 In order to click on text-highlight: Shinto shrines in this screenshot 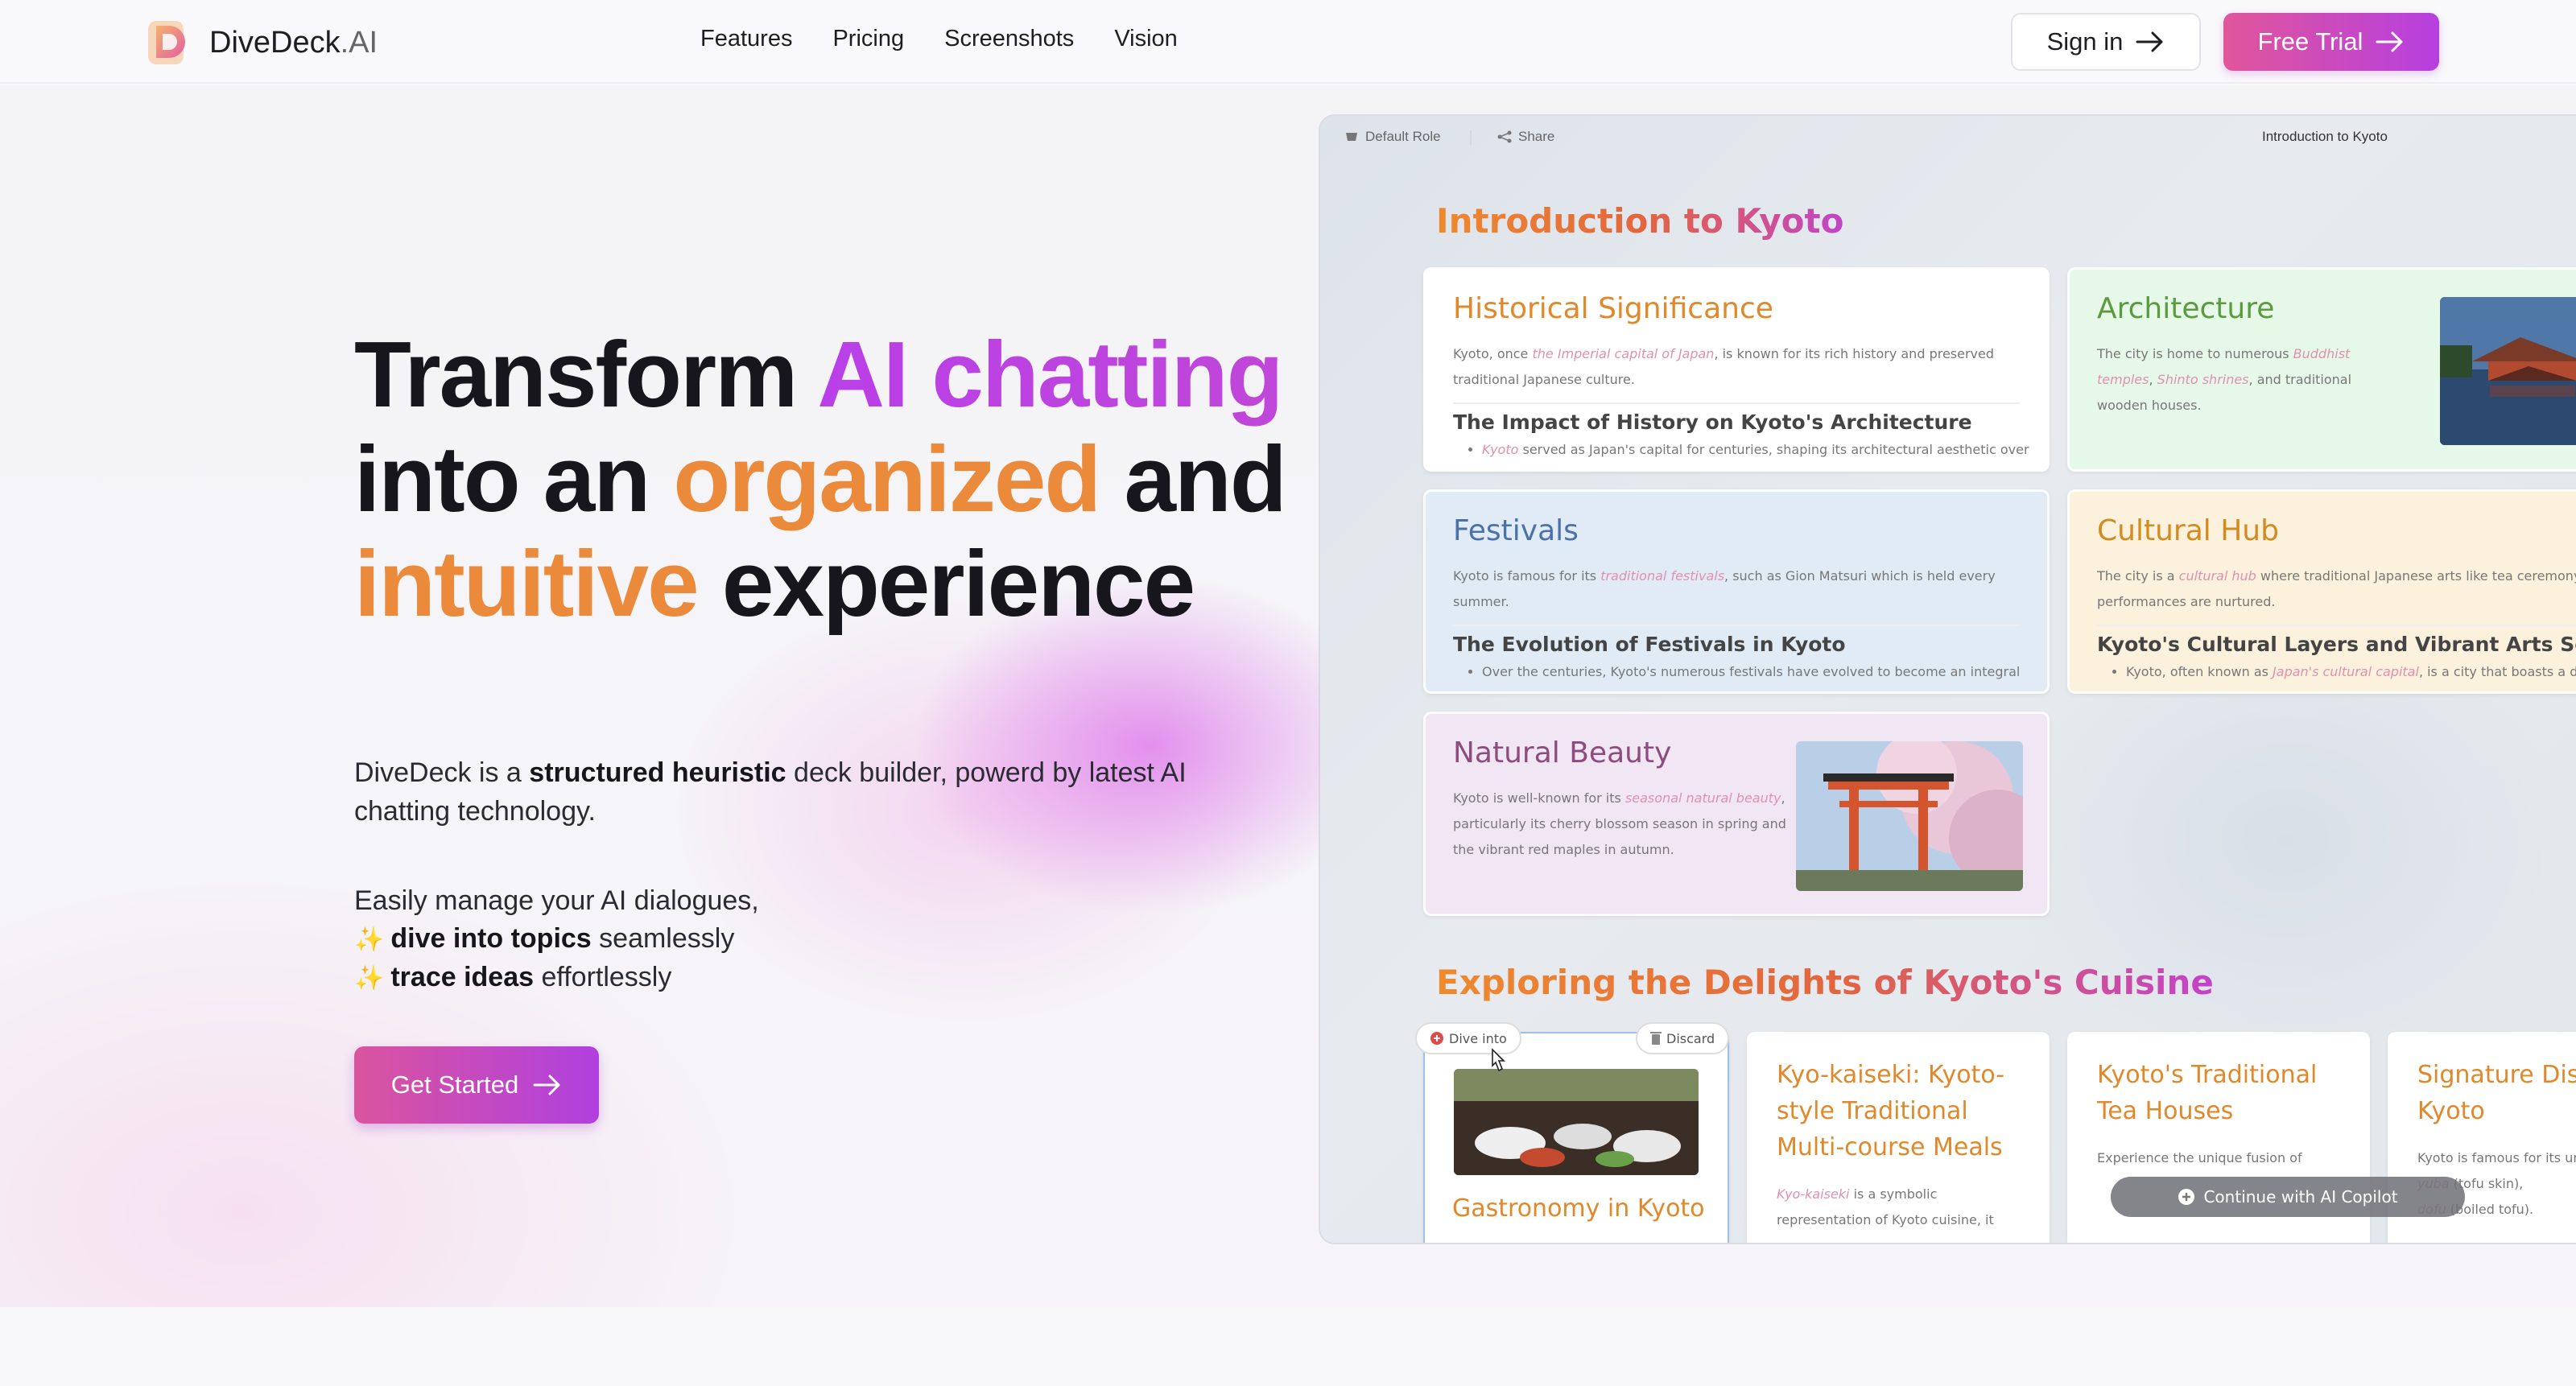, I will do `click(2203, 379)`.